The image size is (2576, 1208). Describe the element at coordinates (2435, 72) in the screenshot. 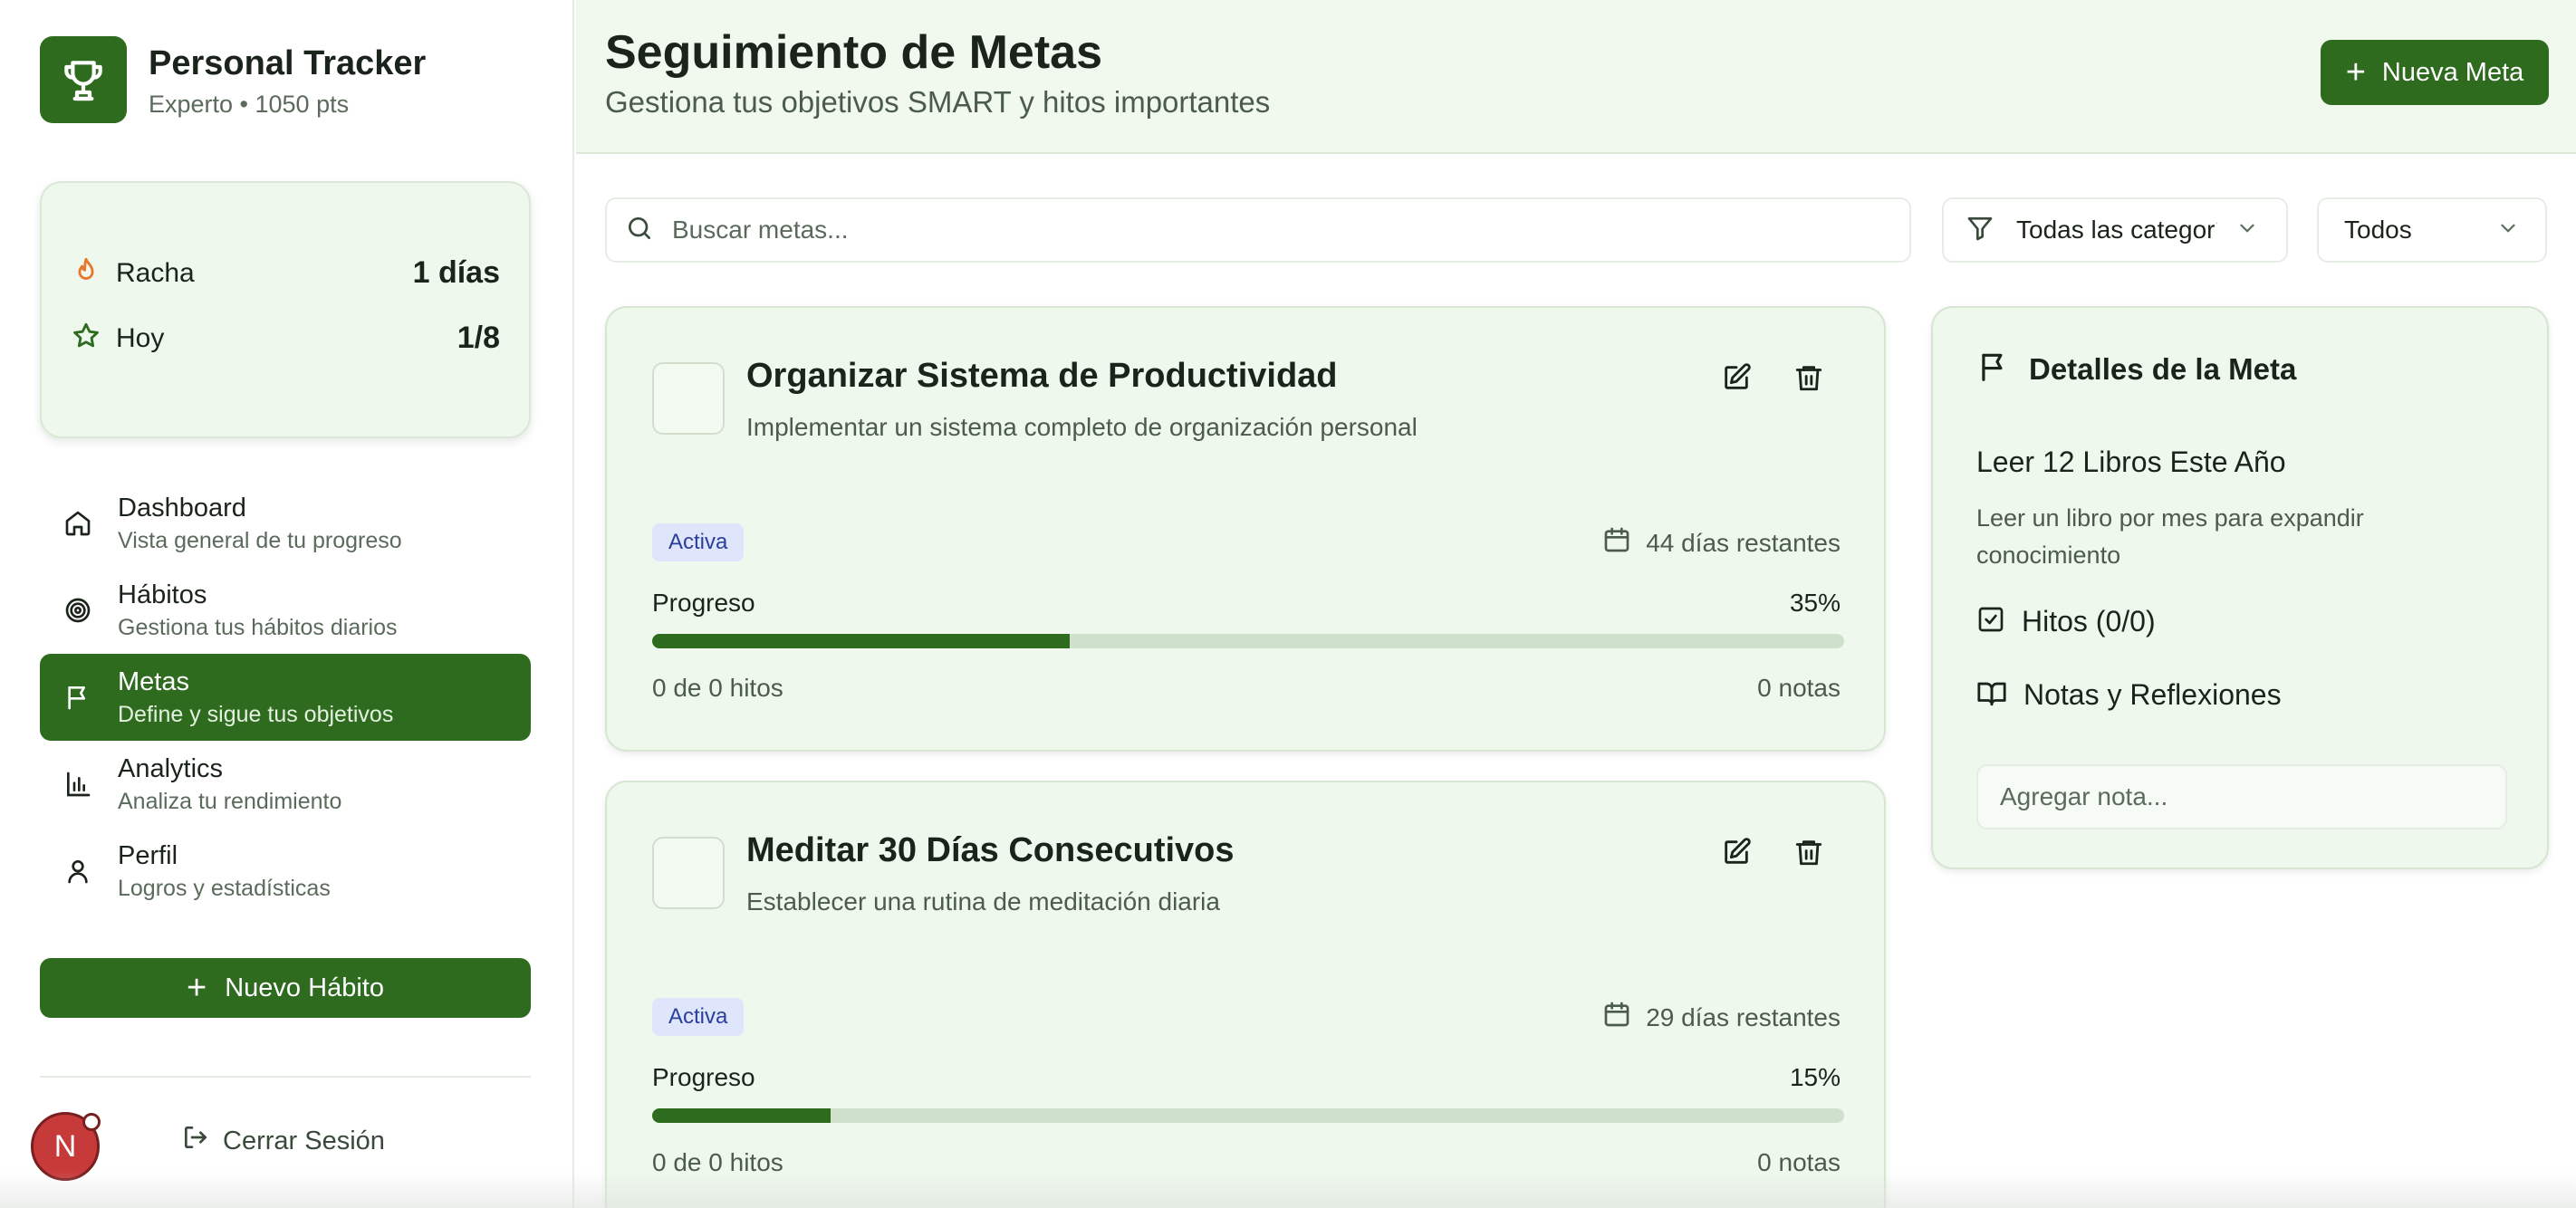

I see `new-goal-button: + Nueva Meta` at that location.